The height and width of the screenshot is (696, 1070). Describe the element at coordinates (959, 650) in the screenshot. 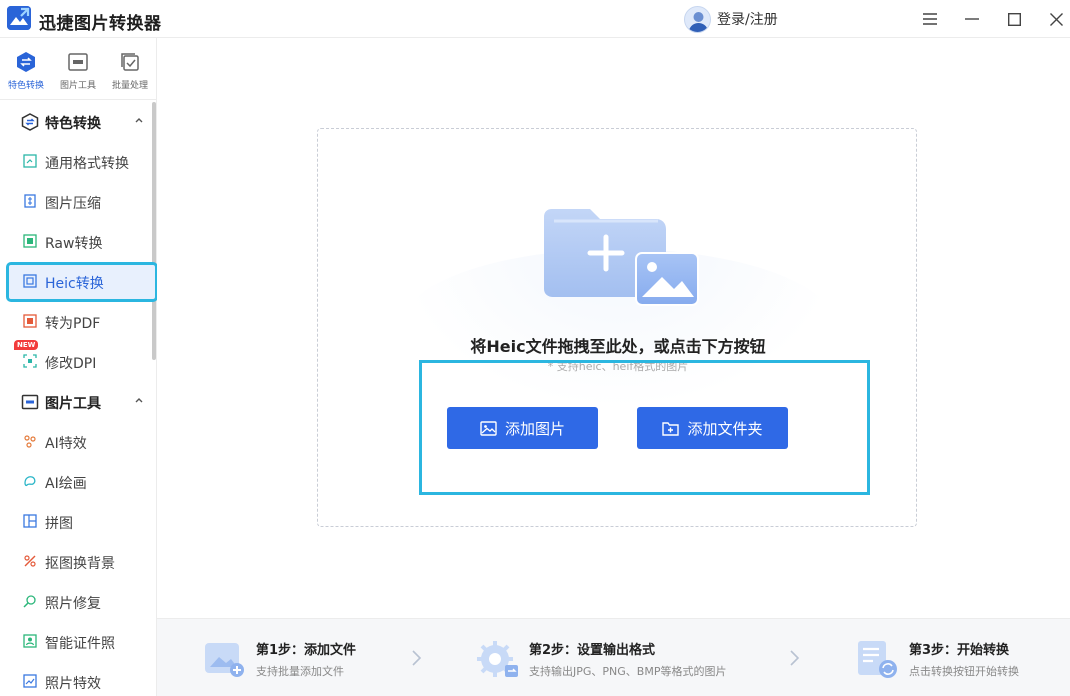

I see `step-title: 第3步：开始转换` at that location.